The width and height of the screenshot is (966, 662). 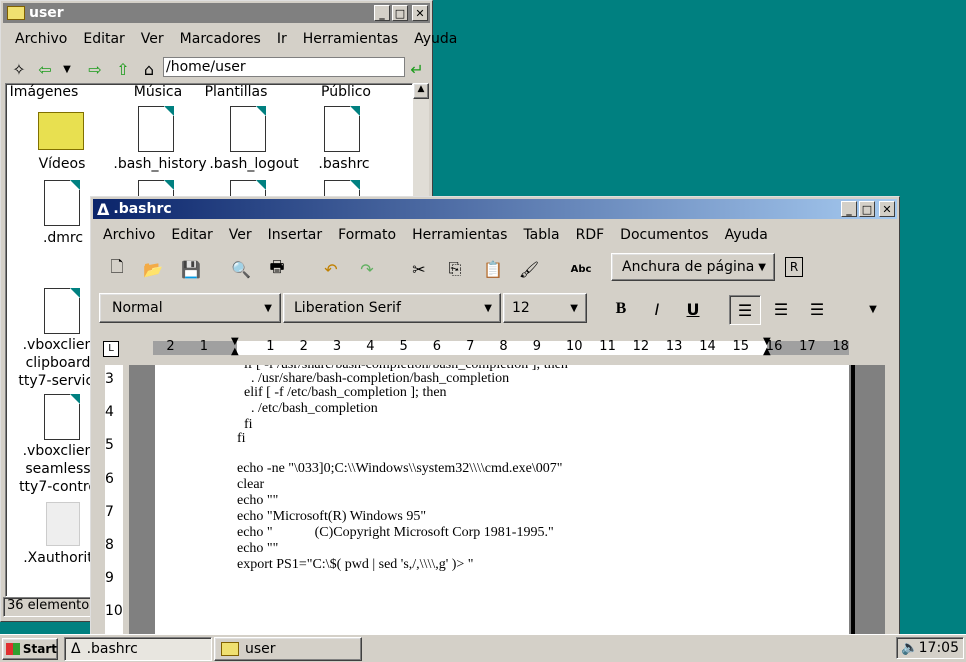 What do you see at coordinates (50, 607) in the screenshot?
I see `status-bar: 36 elementos` at bounding box center [50, 607].